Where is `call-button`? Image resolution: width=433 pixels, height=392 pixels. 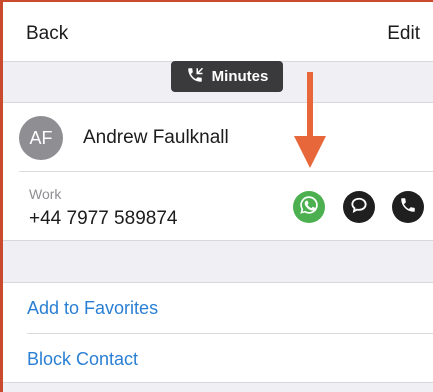 call-button is located at coordinates (408, 207).